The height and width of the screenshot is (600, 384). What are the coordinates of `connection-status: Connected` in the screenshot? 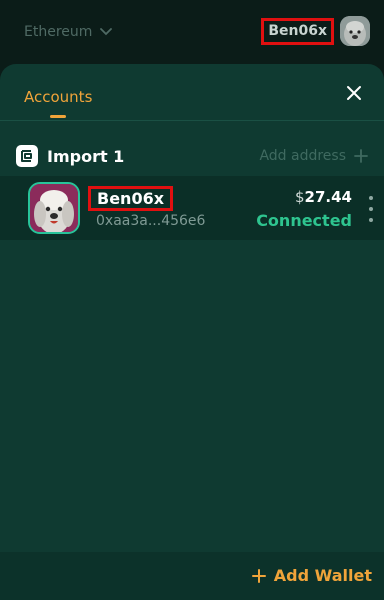 It's located at (304, 220).